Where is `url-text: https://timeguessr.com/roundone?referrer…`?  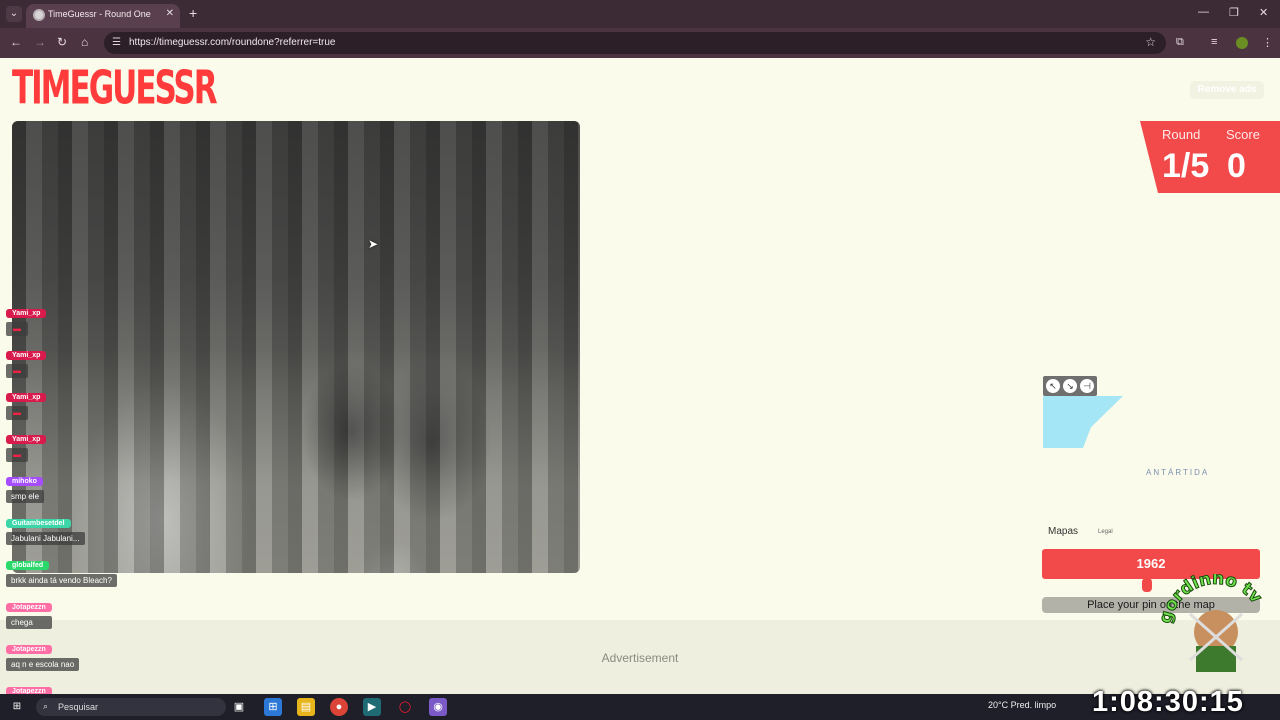 url-text: https://timeguessr.com/roundone?referrer… is located at coordinates (232, 42).